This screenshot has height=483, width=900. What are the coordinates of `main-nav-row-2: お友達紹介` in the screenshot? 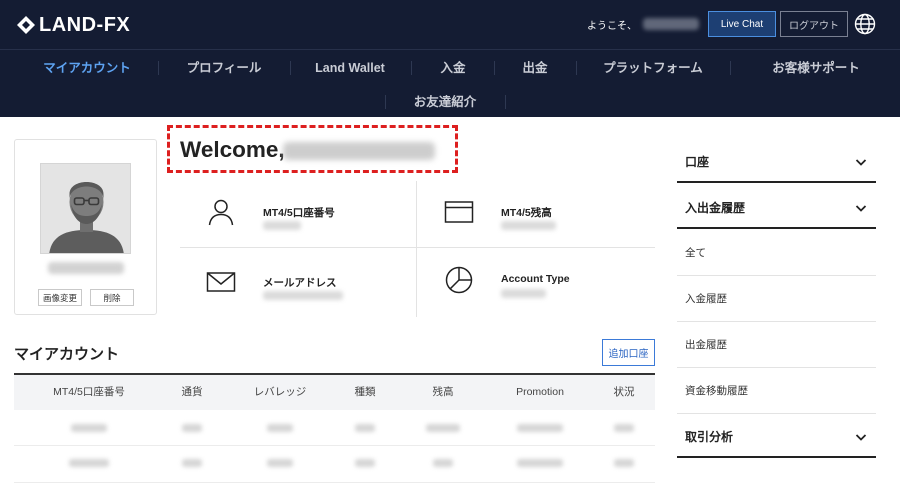 It's located at (450, 102).